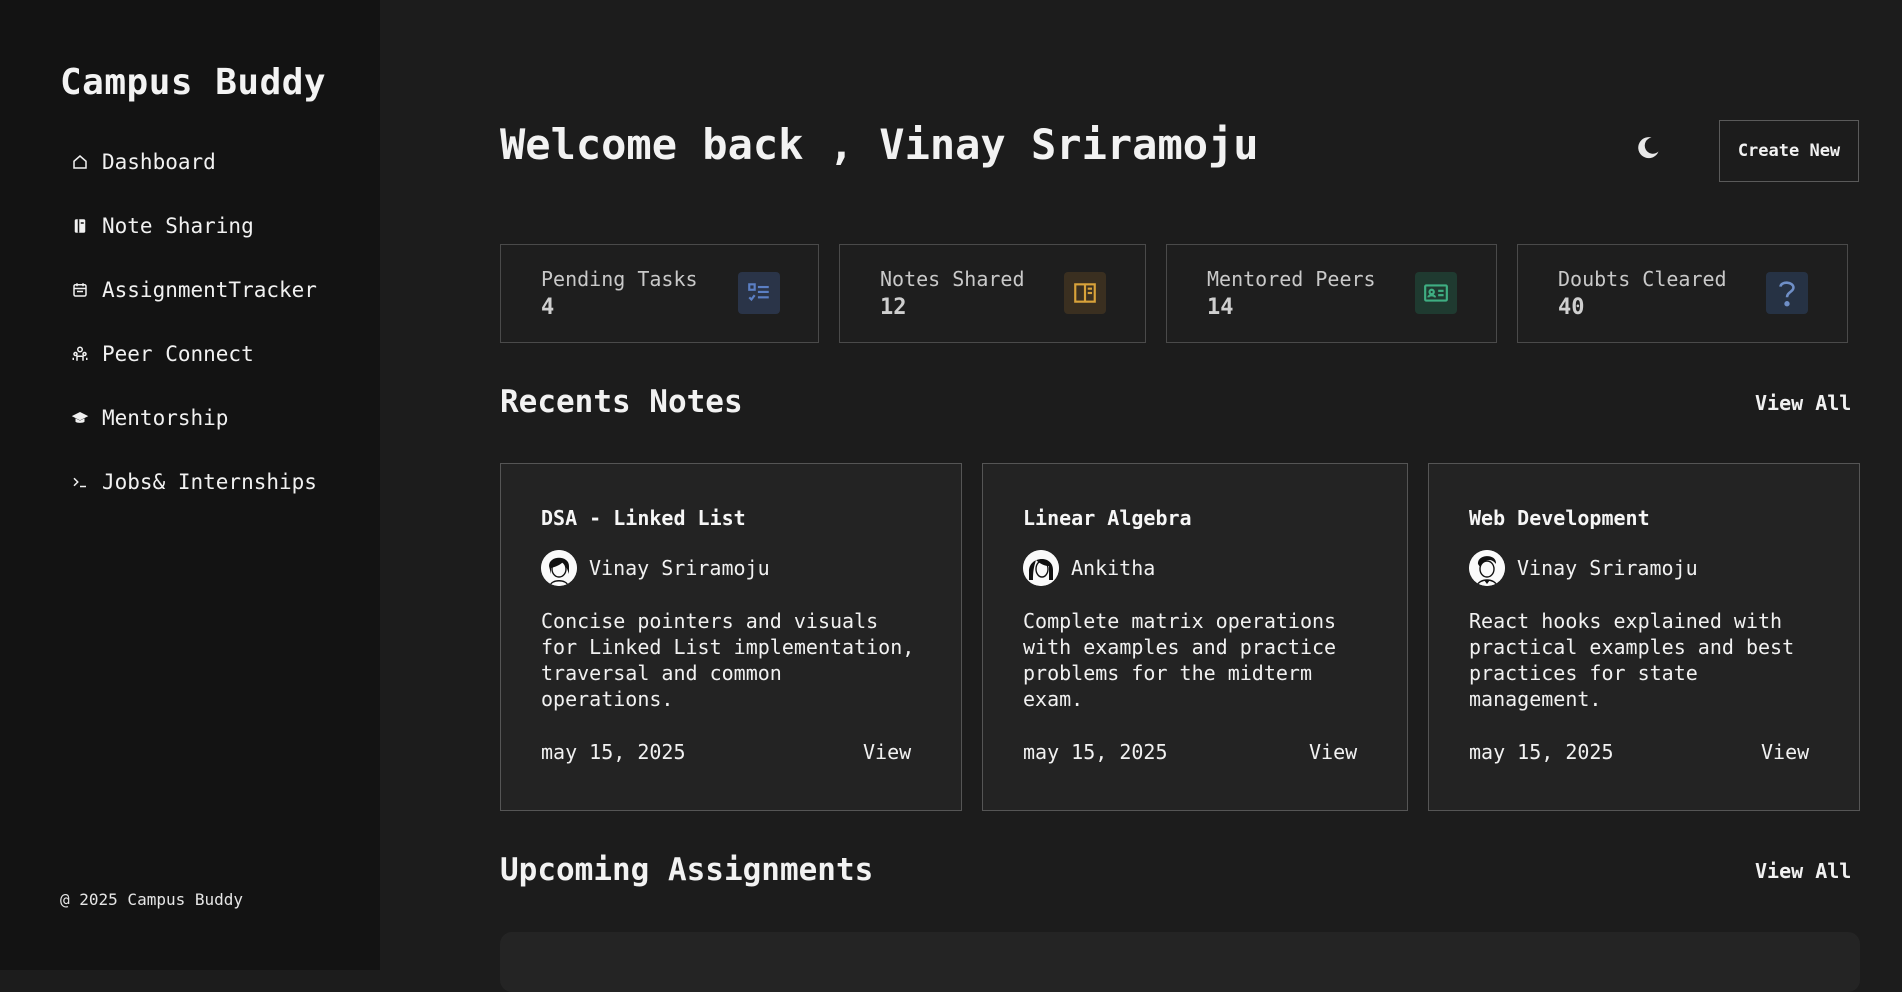 The width and height of the screenshot is (1902, 992). Describe the element at coordinates (1180, 962) in the screenshot. I see `assignments-panel` at that location.